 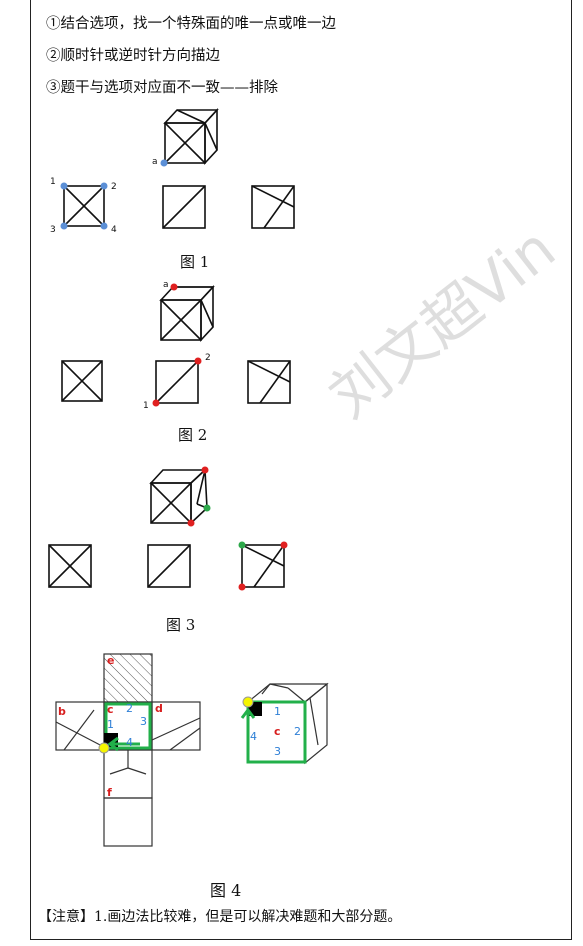 I want to click on figure-label: e, so click(x=110, y=660).